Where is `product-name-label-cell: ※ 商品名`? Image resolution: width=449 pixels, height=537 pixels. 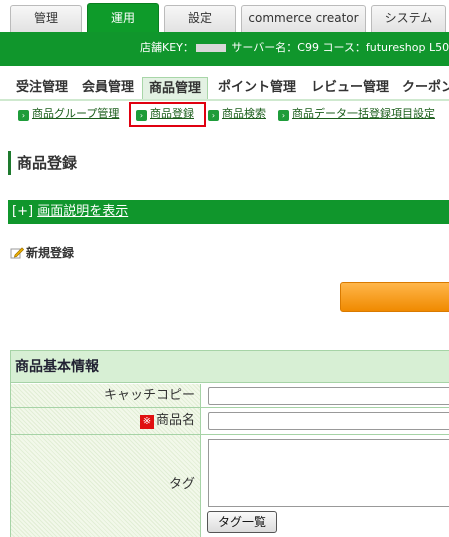
product-name-label-cell: ※ 商品名 is located at coordinates (106, 421).